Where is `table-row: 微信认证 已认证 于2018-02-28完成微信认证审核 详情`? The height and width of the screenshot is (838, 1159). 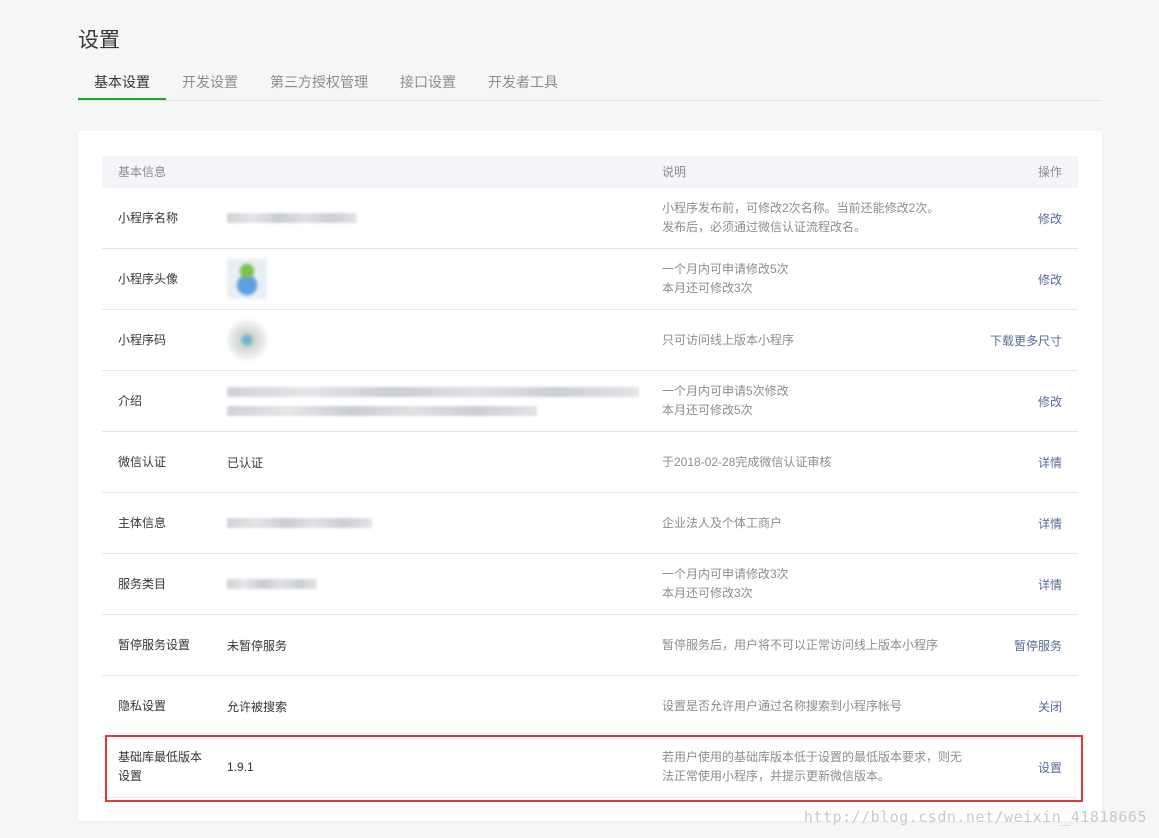
table-row: 微信认证 已认证 于2018-02-28完成微信认证审核 详情 is located at coordinates (590, 462).